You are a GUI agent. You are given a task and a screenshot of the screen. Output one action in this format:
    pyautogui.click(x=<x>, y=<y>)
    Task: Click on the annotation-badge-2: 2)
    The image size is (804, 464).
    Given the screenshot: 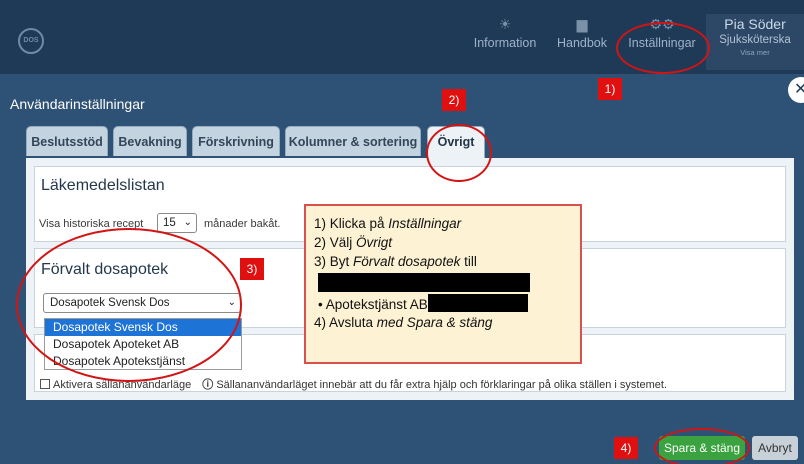 What is the action you would take?
    pyautogui.click(x=454, y=100)
    